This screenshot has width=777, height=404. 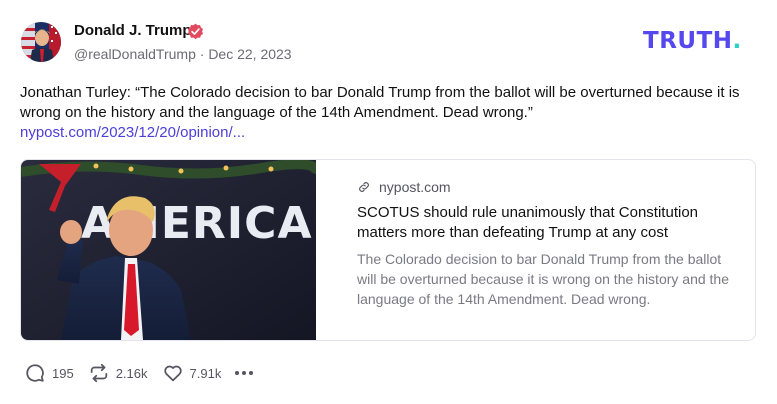 I want to click on link-preview-domain-row: nypost.com, so click(x=547, y=187).